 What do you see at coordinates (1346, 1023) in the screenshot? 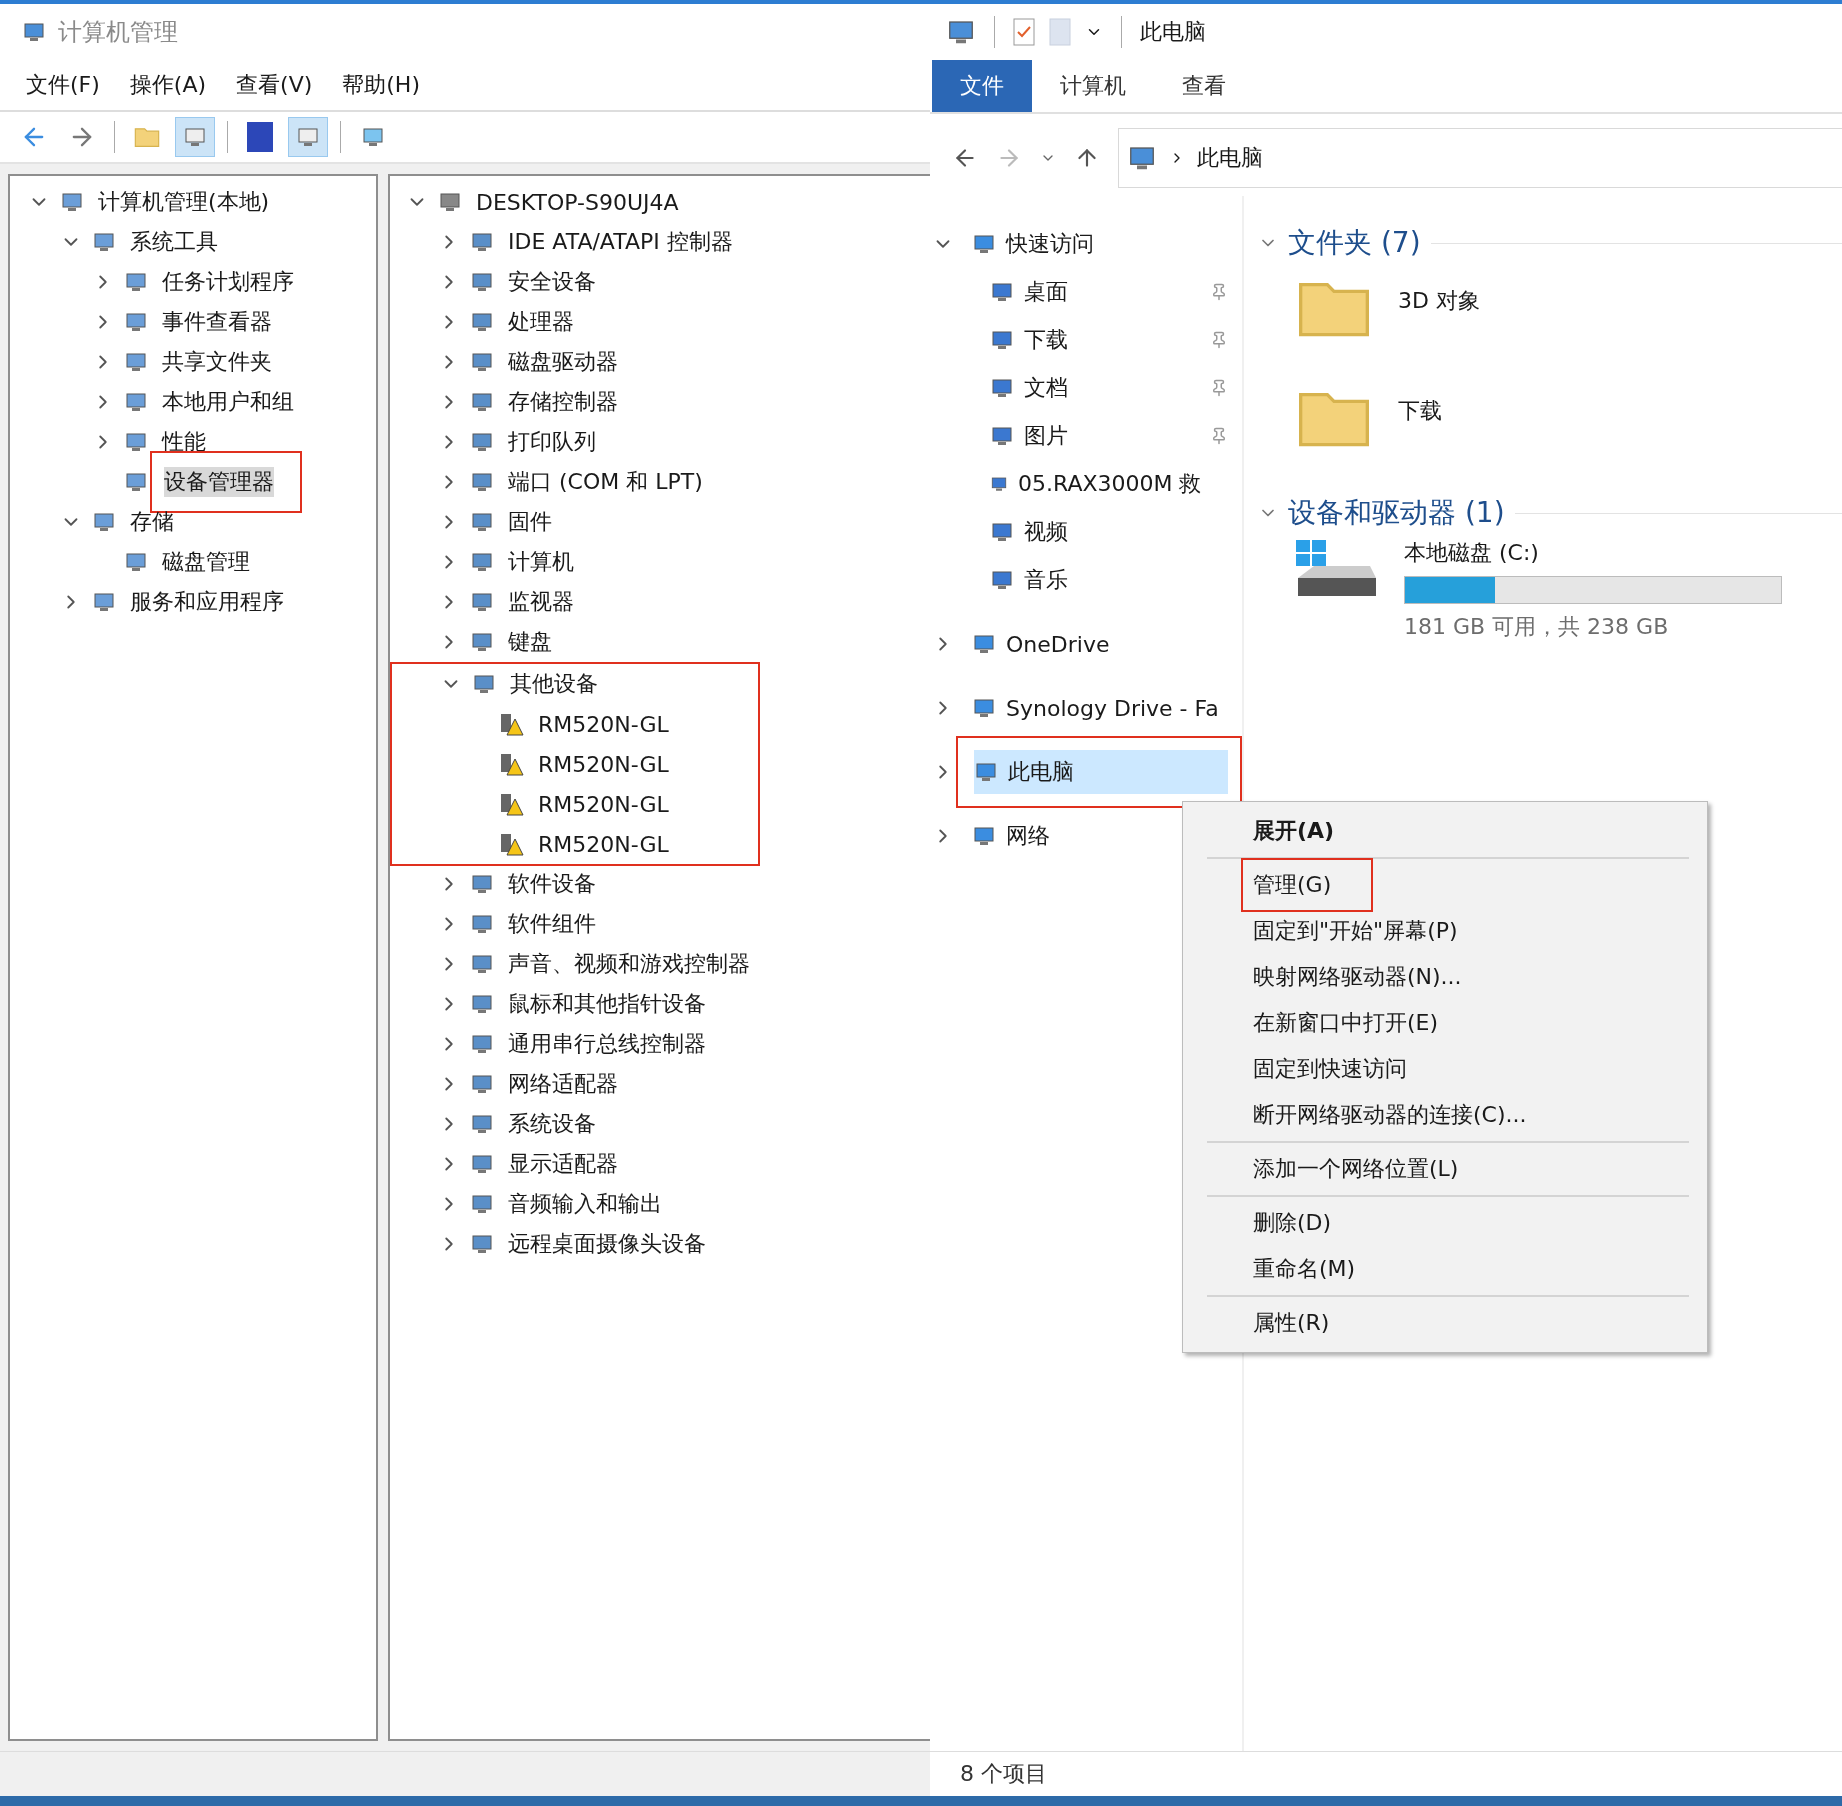
I see `menu-item: 在新窗口中打开(E)` at bounding box center [1346, 1023].